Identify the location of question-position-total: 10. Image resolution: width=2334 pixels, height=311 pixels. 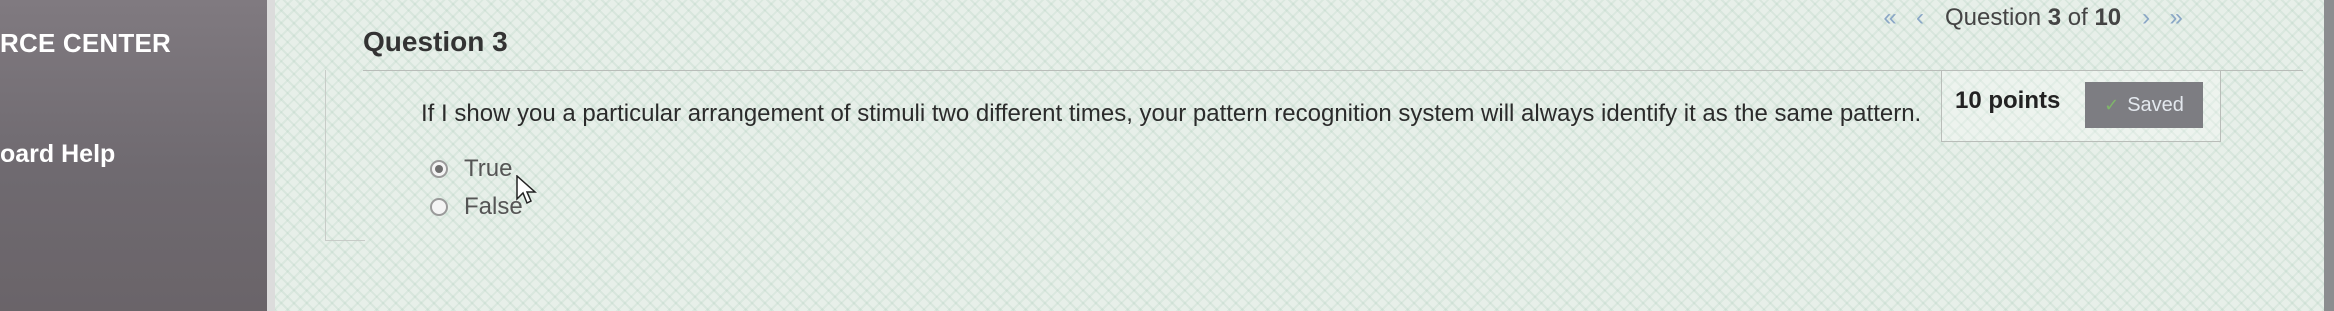
(2108, 17).